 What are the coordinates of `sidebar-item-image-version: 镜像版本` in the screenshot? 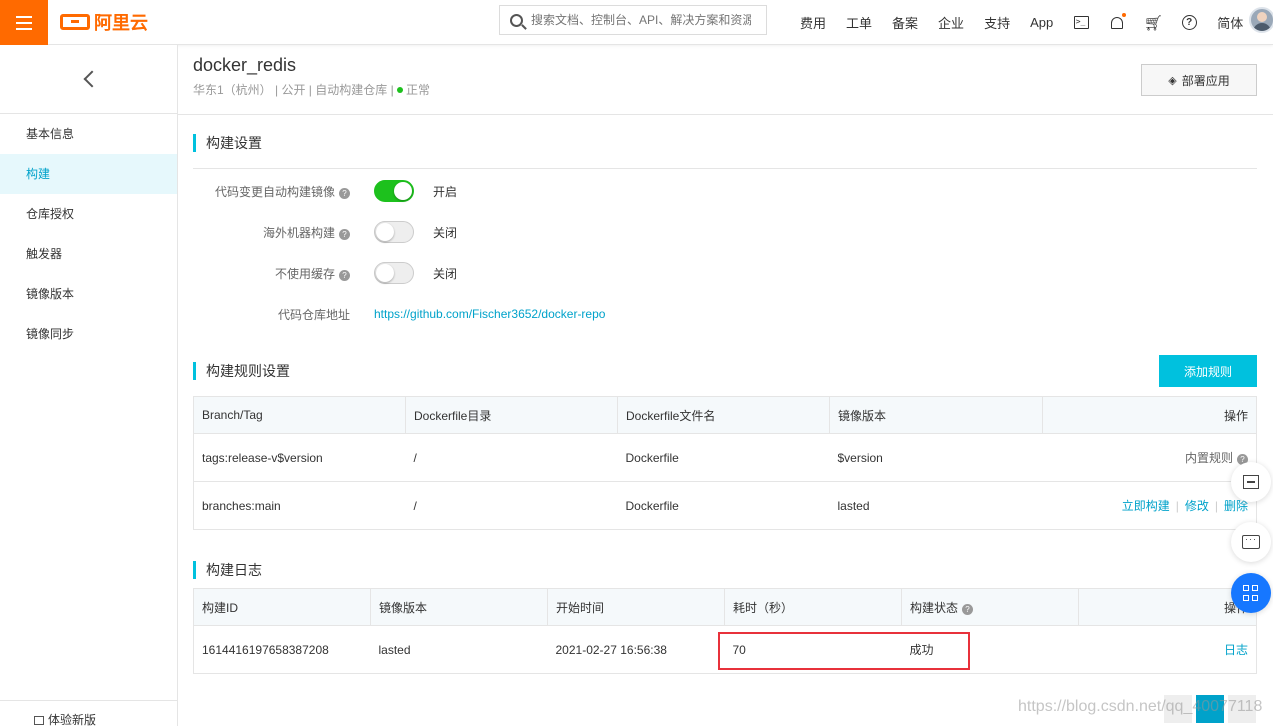 It's located at (88, 294).